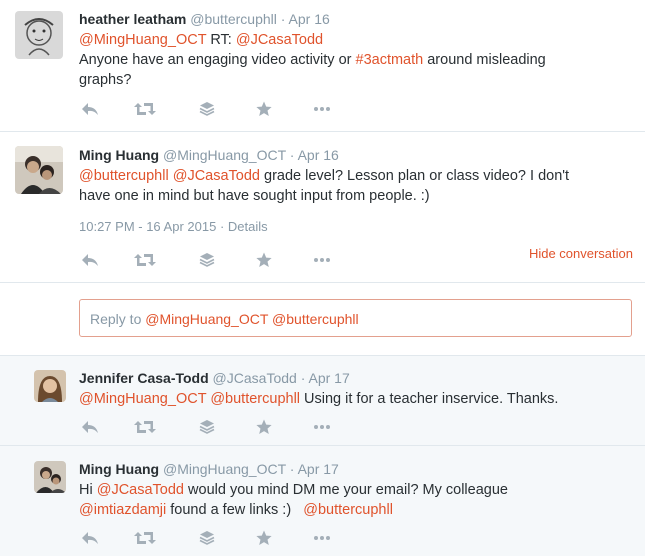 This screenshot has height=556, width=645. Describe the element at coordinates (105, 80) in the screenshot. I see `text-fragment: graphs?` at that location.